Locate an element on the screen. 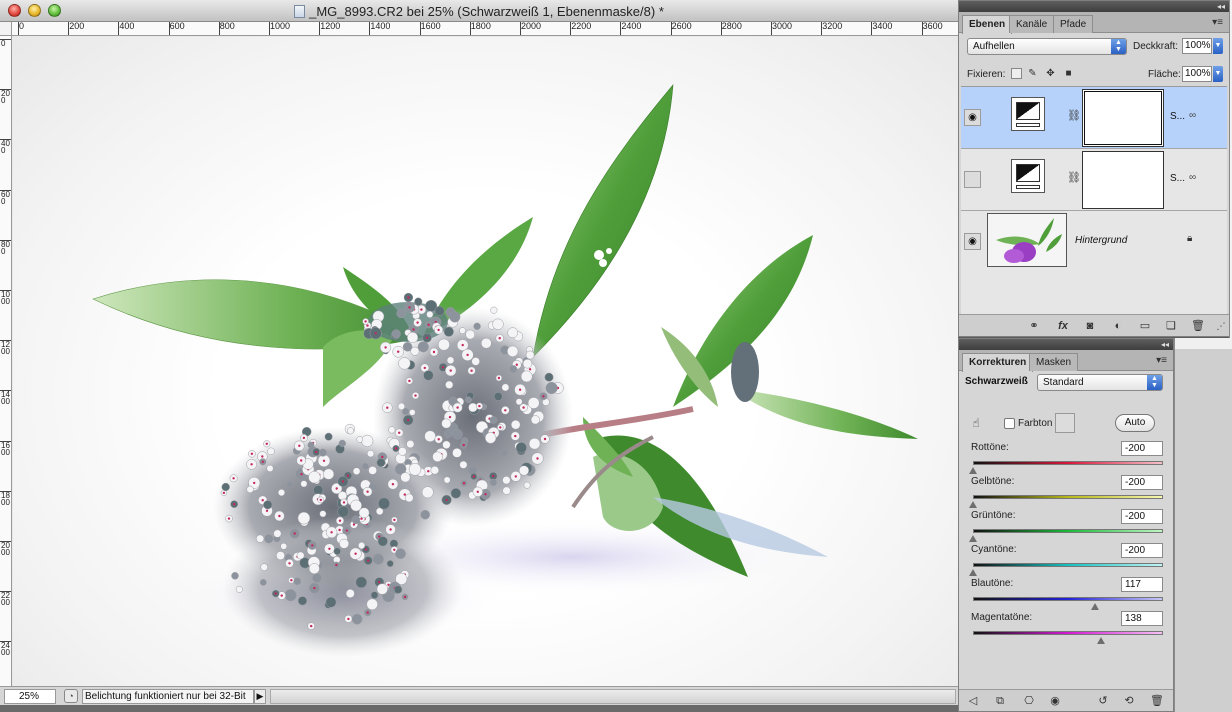 Image resolution: width=1232 pixels, height=712 pixels. lock-transparency-icon is located at coordinates (1016, 73).